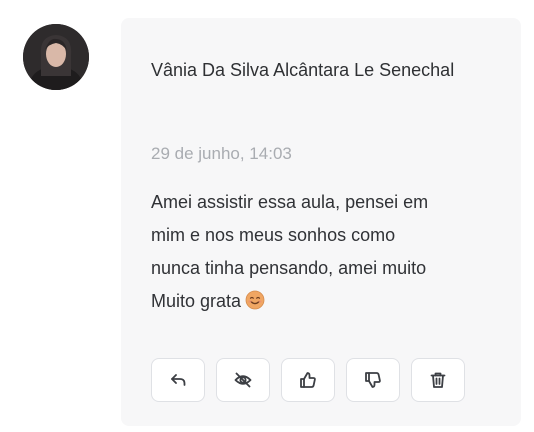 This screenshot has width=534, height=432. I want to click on dislike-button, so click(373, 380).